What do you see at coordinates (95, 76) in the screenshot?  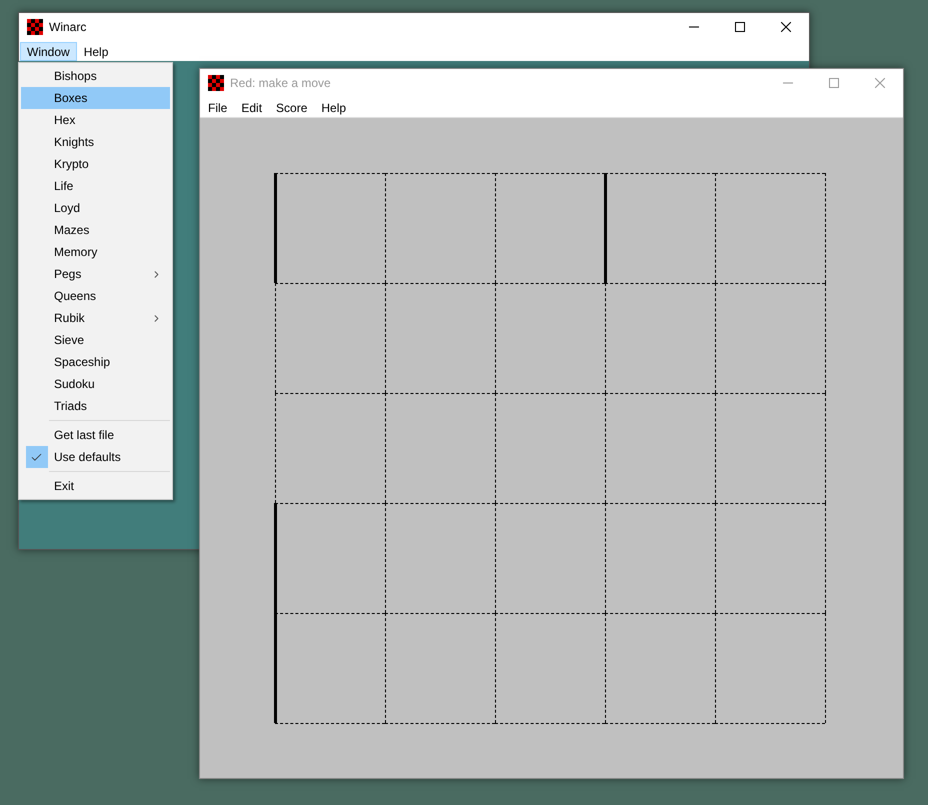 I see `menu-item: Bishops` at bounding box center [95, 76].